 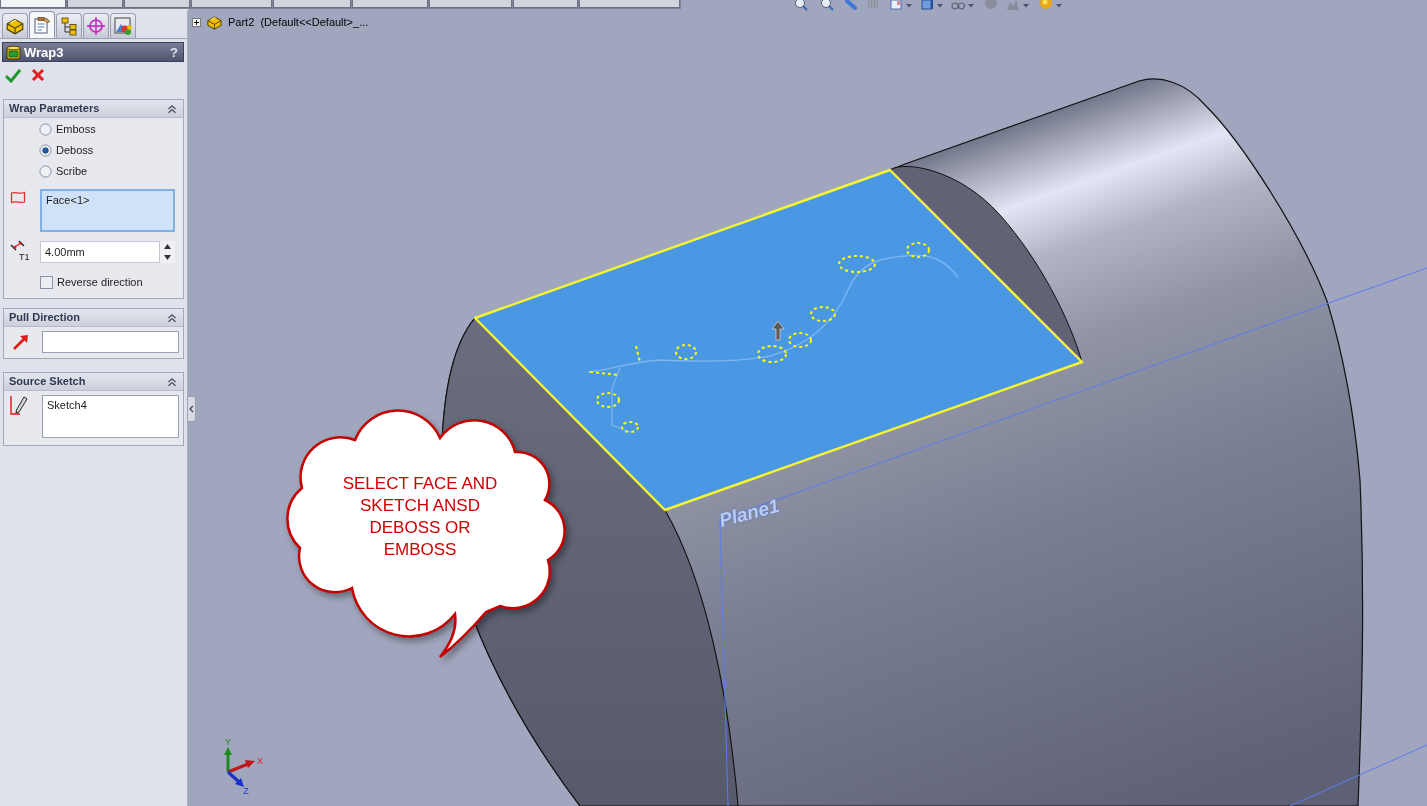 What do you see at coordinates (18, 246) in the screenshot?
I see `dimension-icon` at bounding box center [18, 246].